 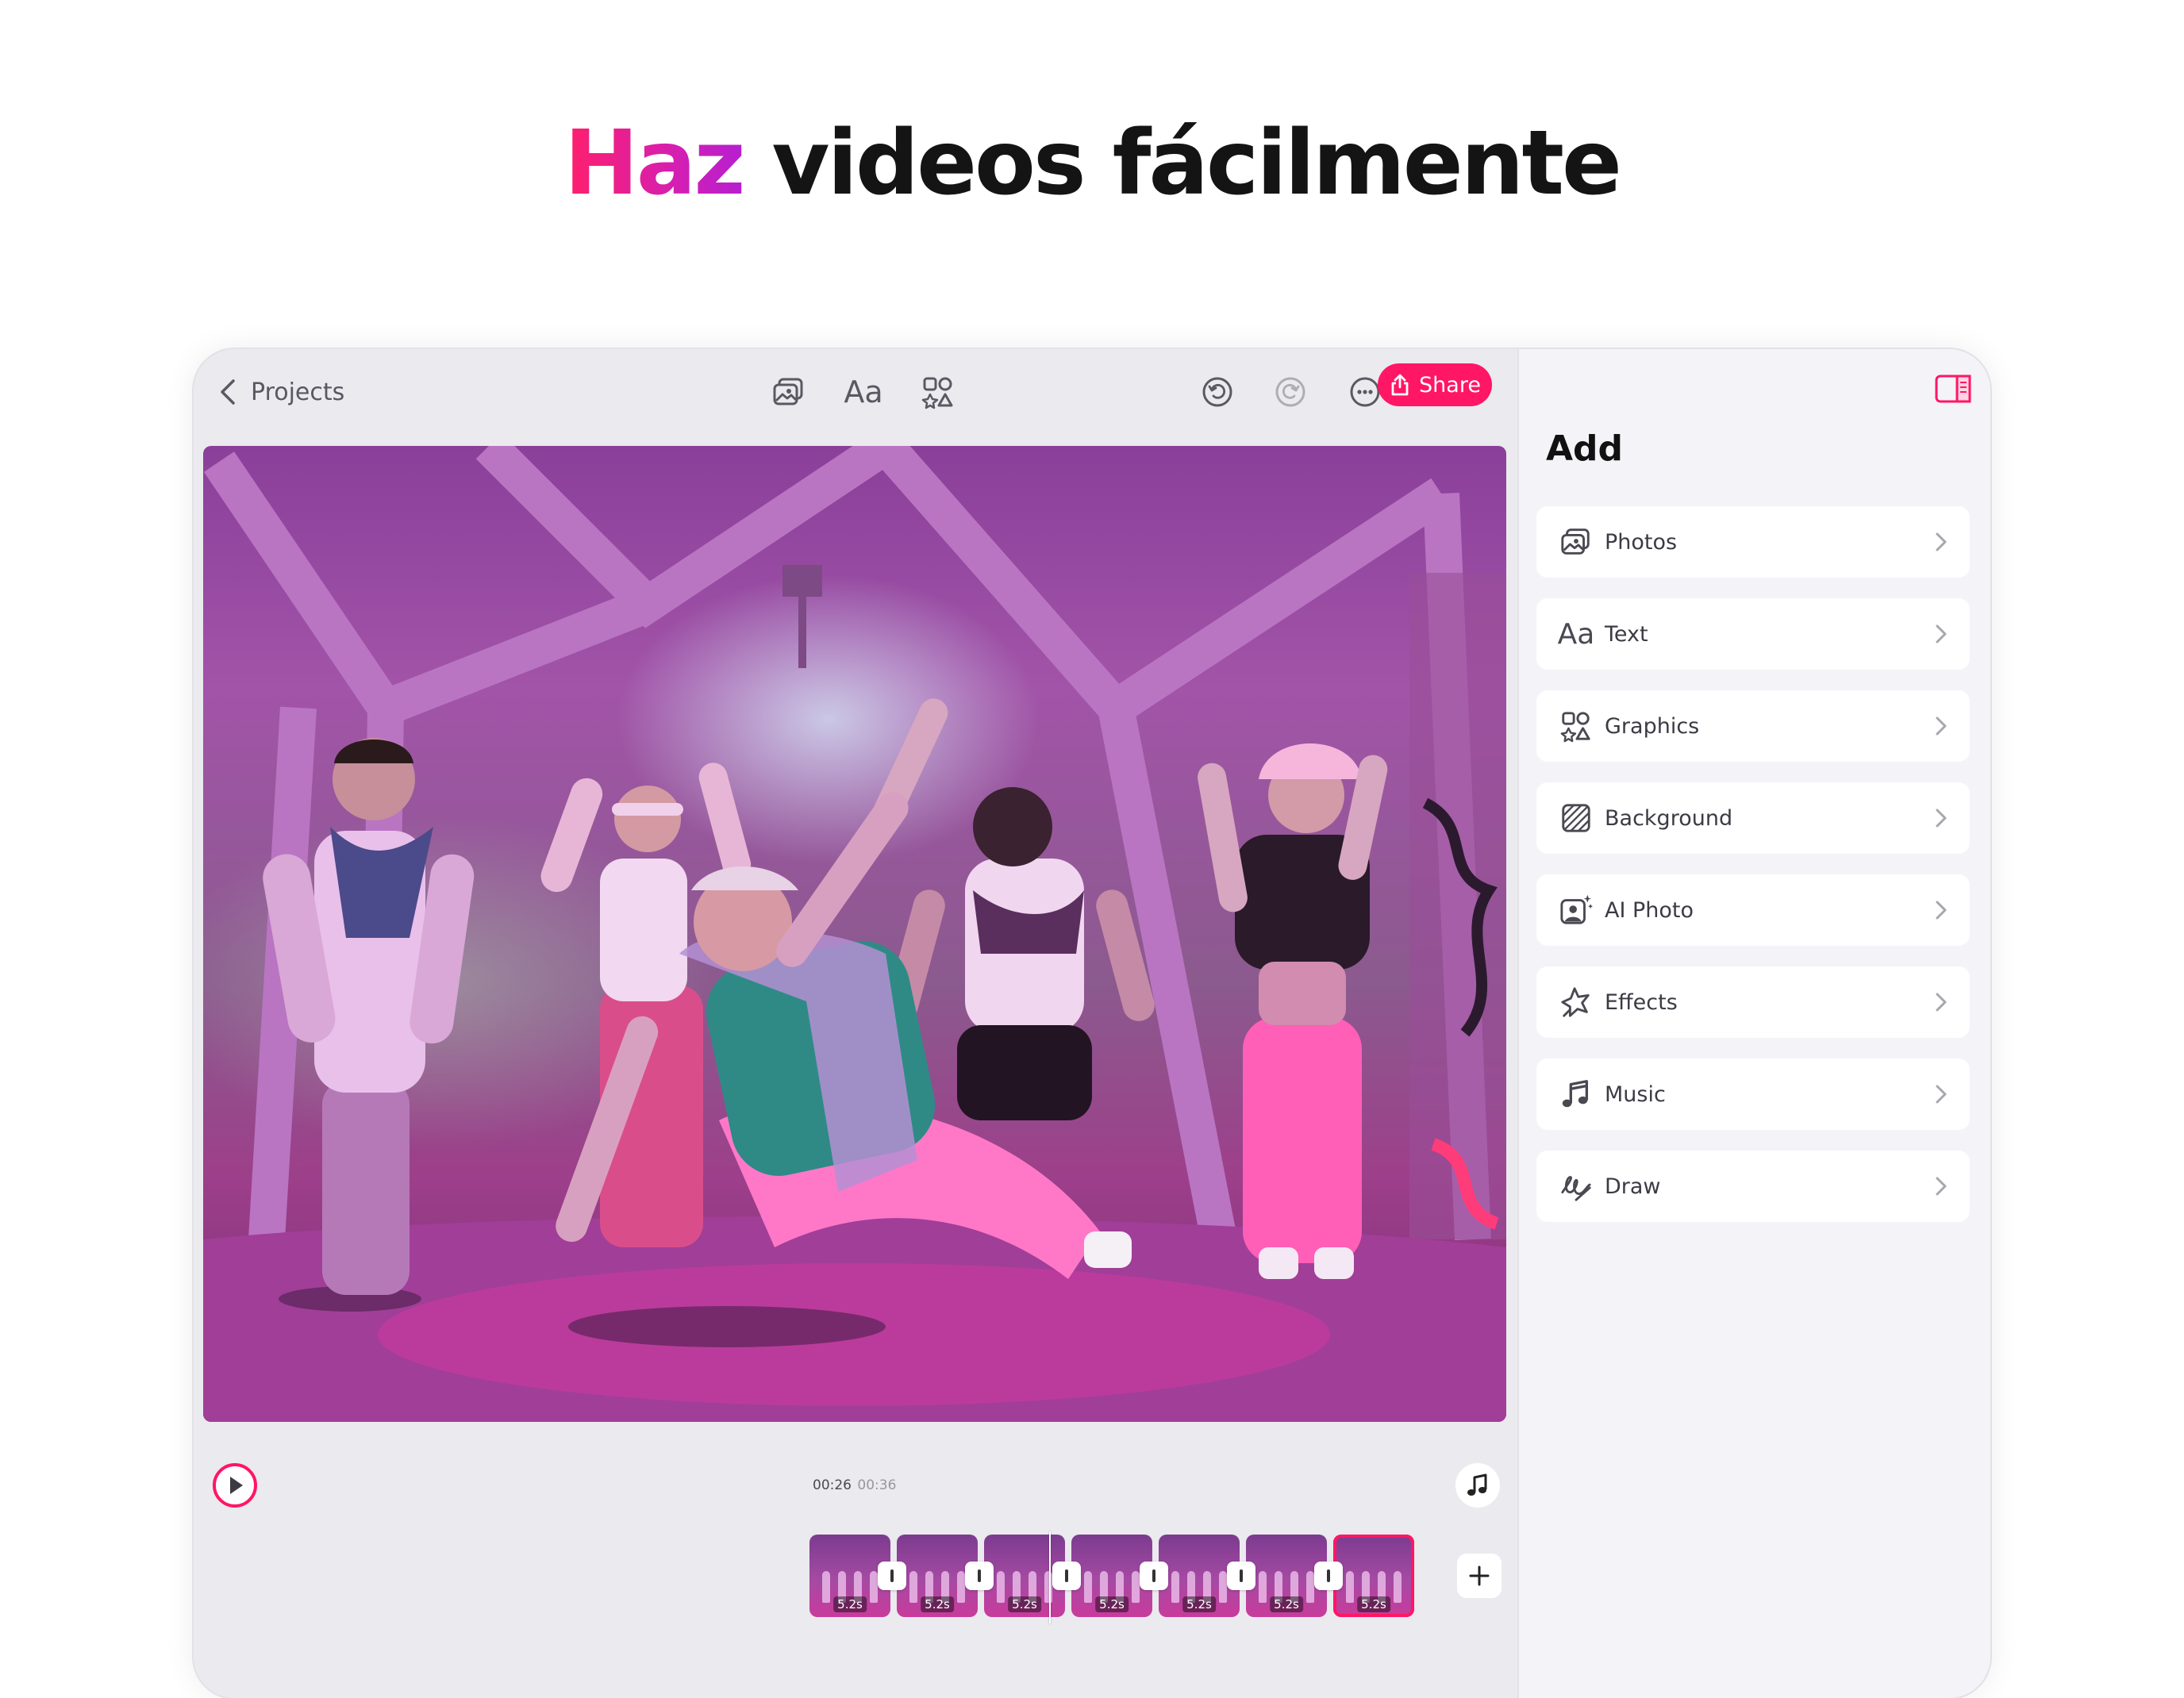 I want to click on redo-button, so click(x=1290, y=392).